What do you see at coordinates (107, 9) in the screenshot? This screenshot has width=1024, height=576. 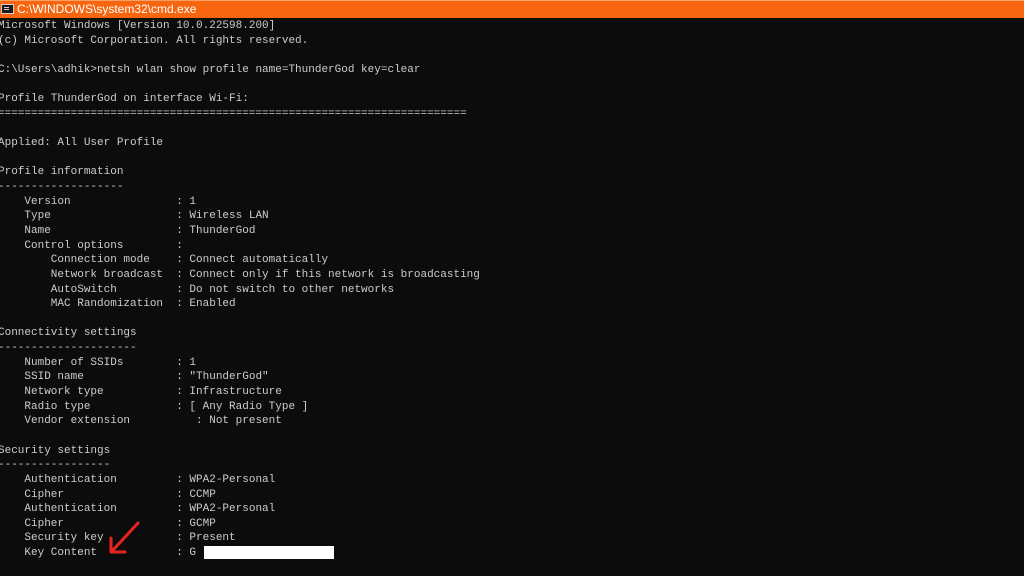 I see `window-title: C:\WINDOWS\system32\cmd.exe` at bounding box center [107, 9].